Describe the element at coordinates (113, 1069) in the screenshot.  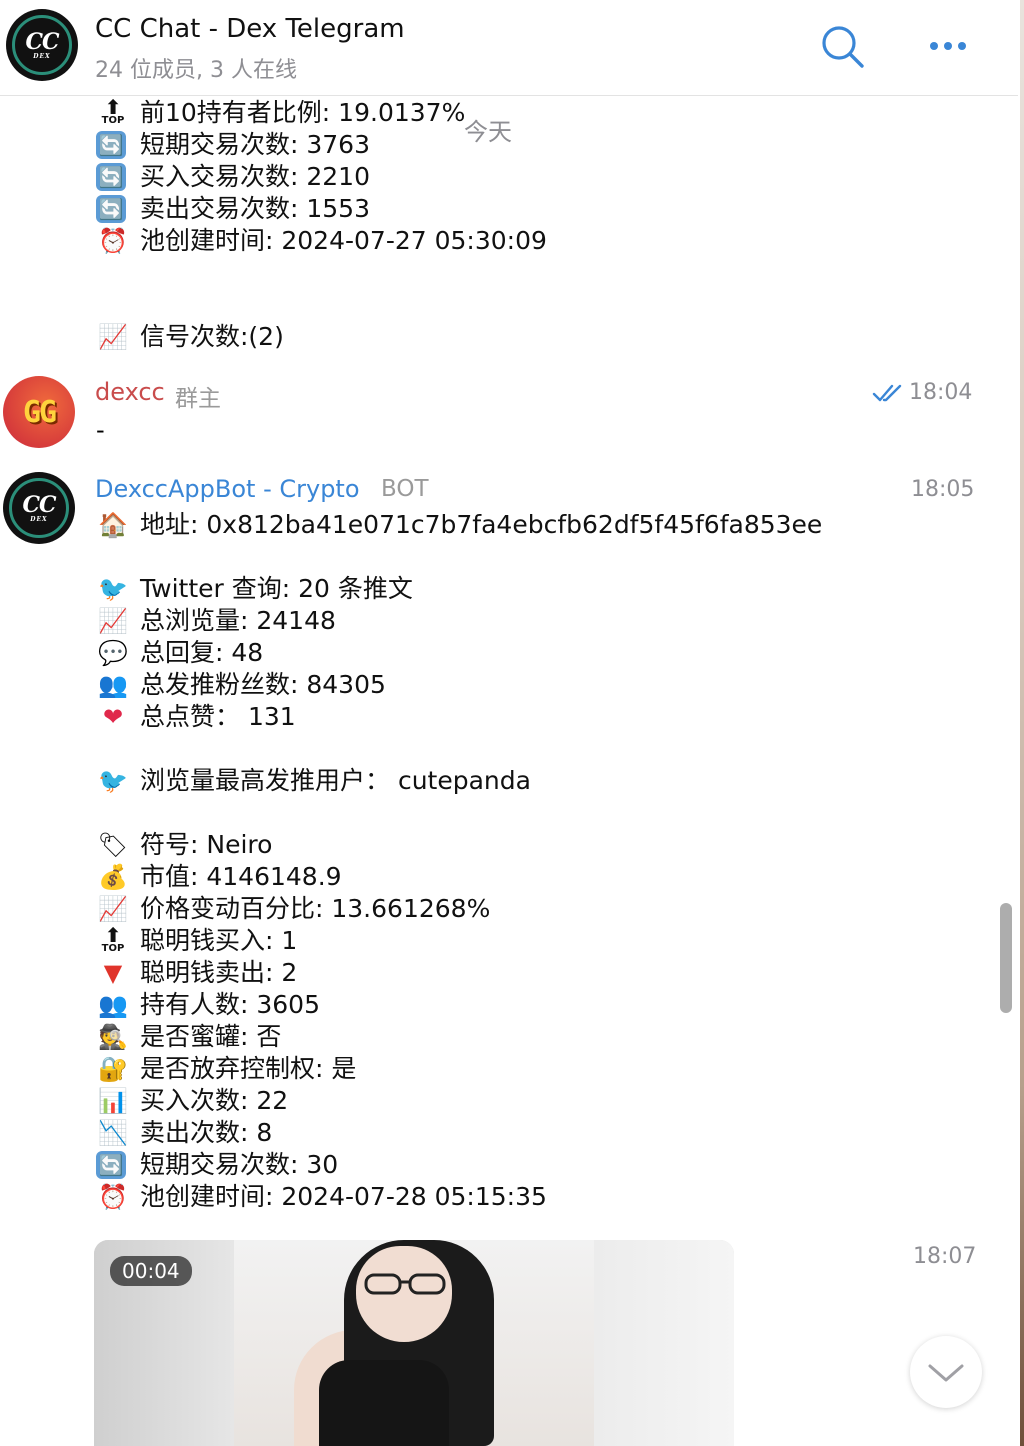
I see `lock-key-icon: 🔐` at that location.